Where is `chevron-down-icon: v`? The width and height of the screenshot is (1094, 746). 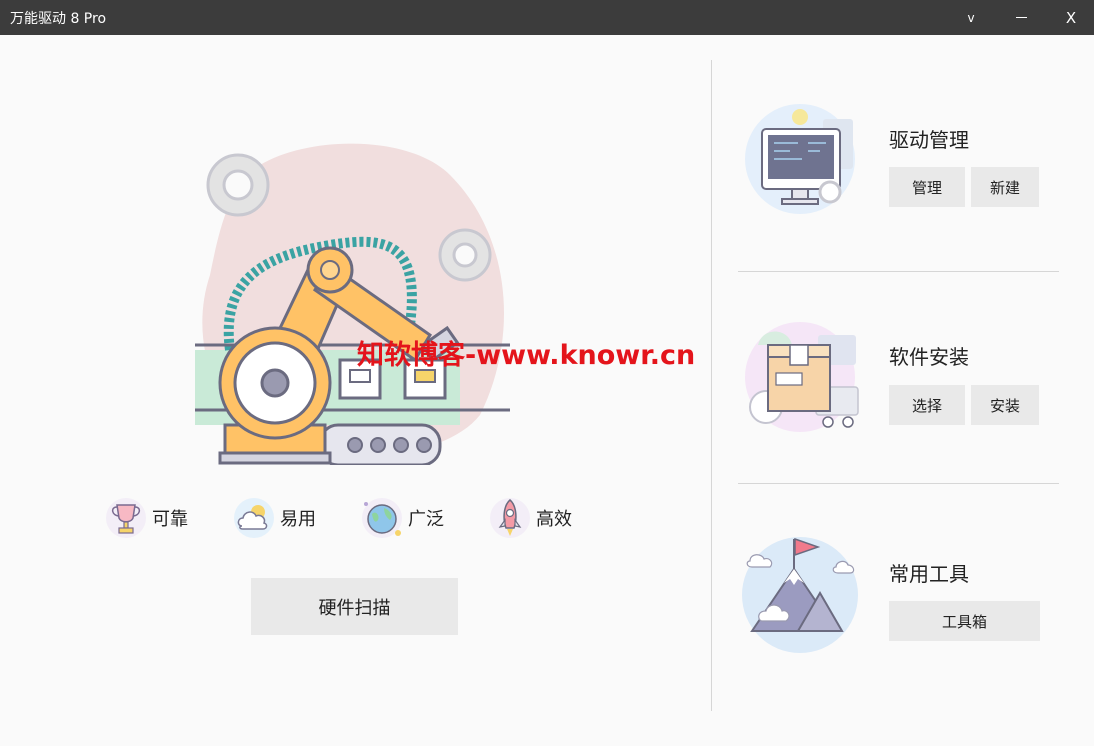 chevron-down-icon: v is located at coordinates (971, 17).